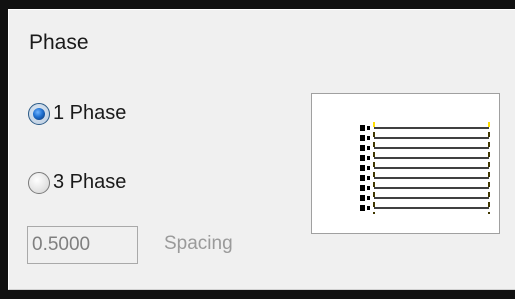 This screenshot has width=515, height=299. What do you see at coordinates (198, 243) in the screenshot?
I see `spacing-label: Spacing` at bounding box center [198, 243].